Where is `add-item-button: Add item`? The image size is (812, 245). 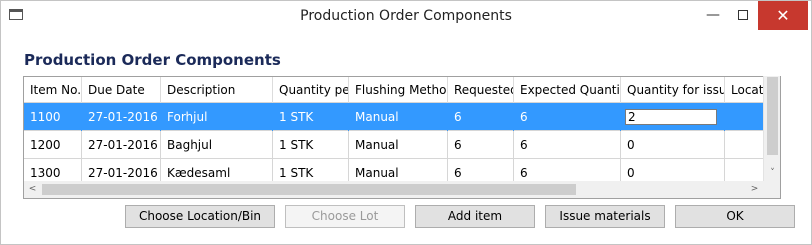
add-item-button: Add item is located at coordinates (475, 216).